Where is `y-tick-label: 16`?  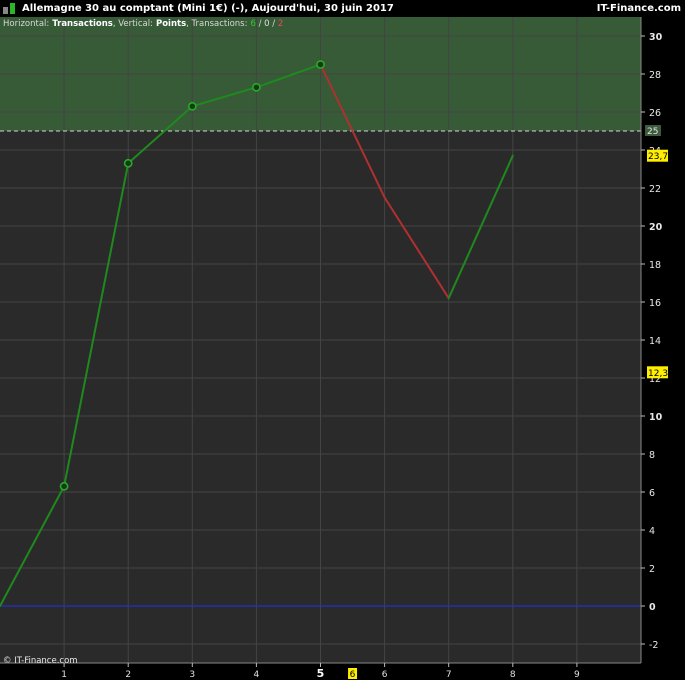 y-tick-label: 16 is located at coordinates (655, 303).